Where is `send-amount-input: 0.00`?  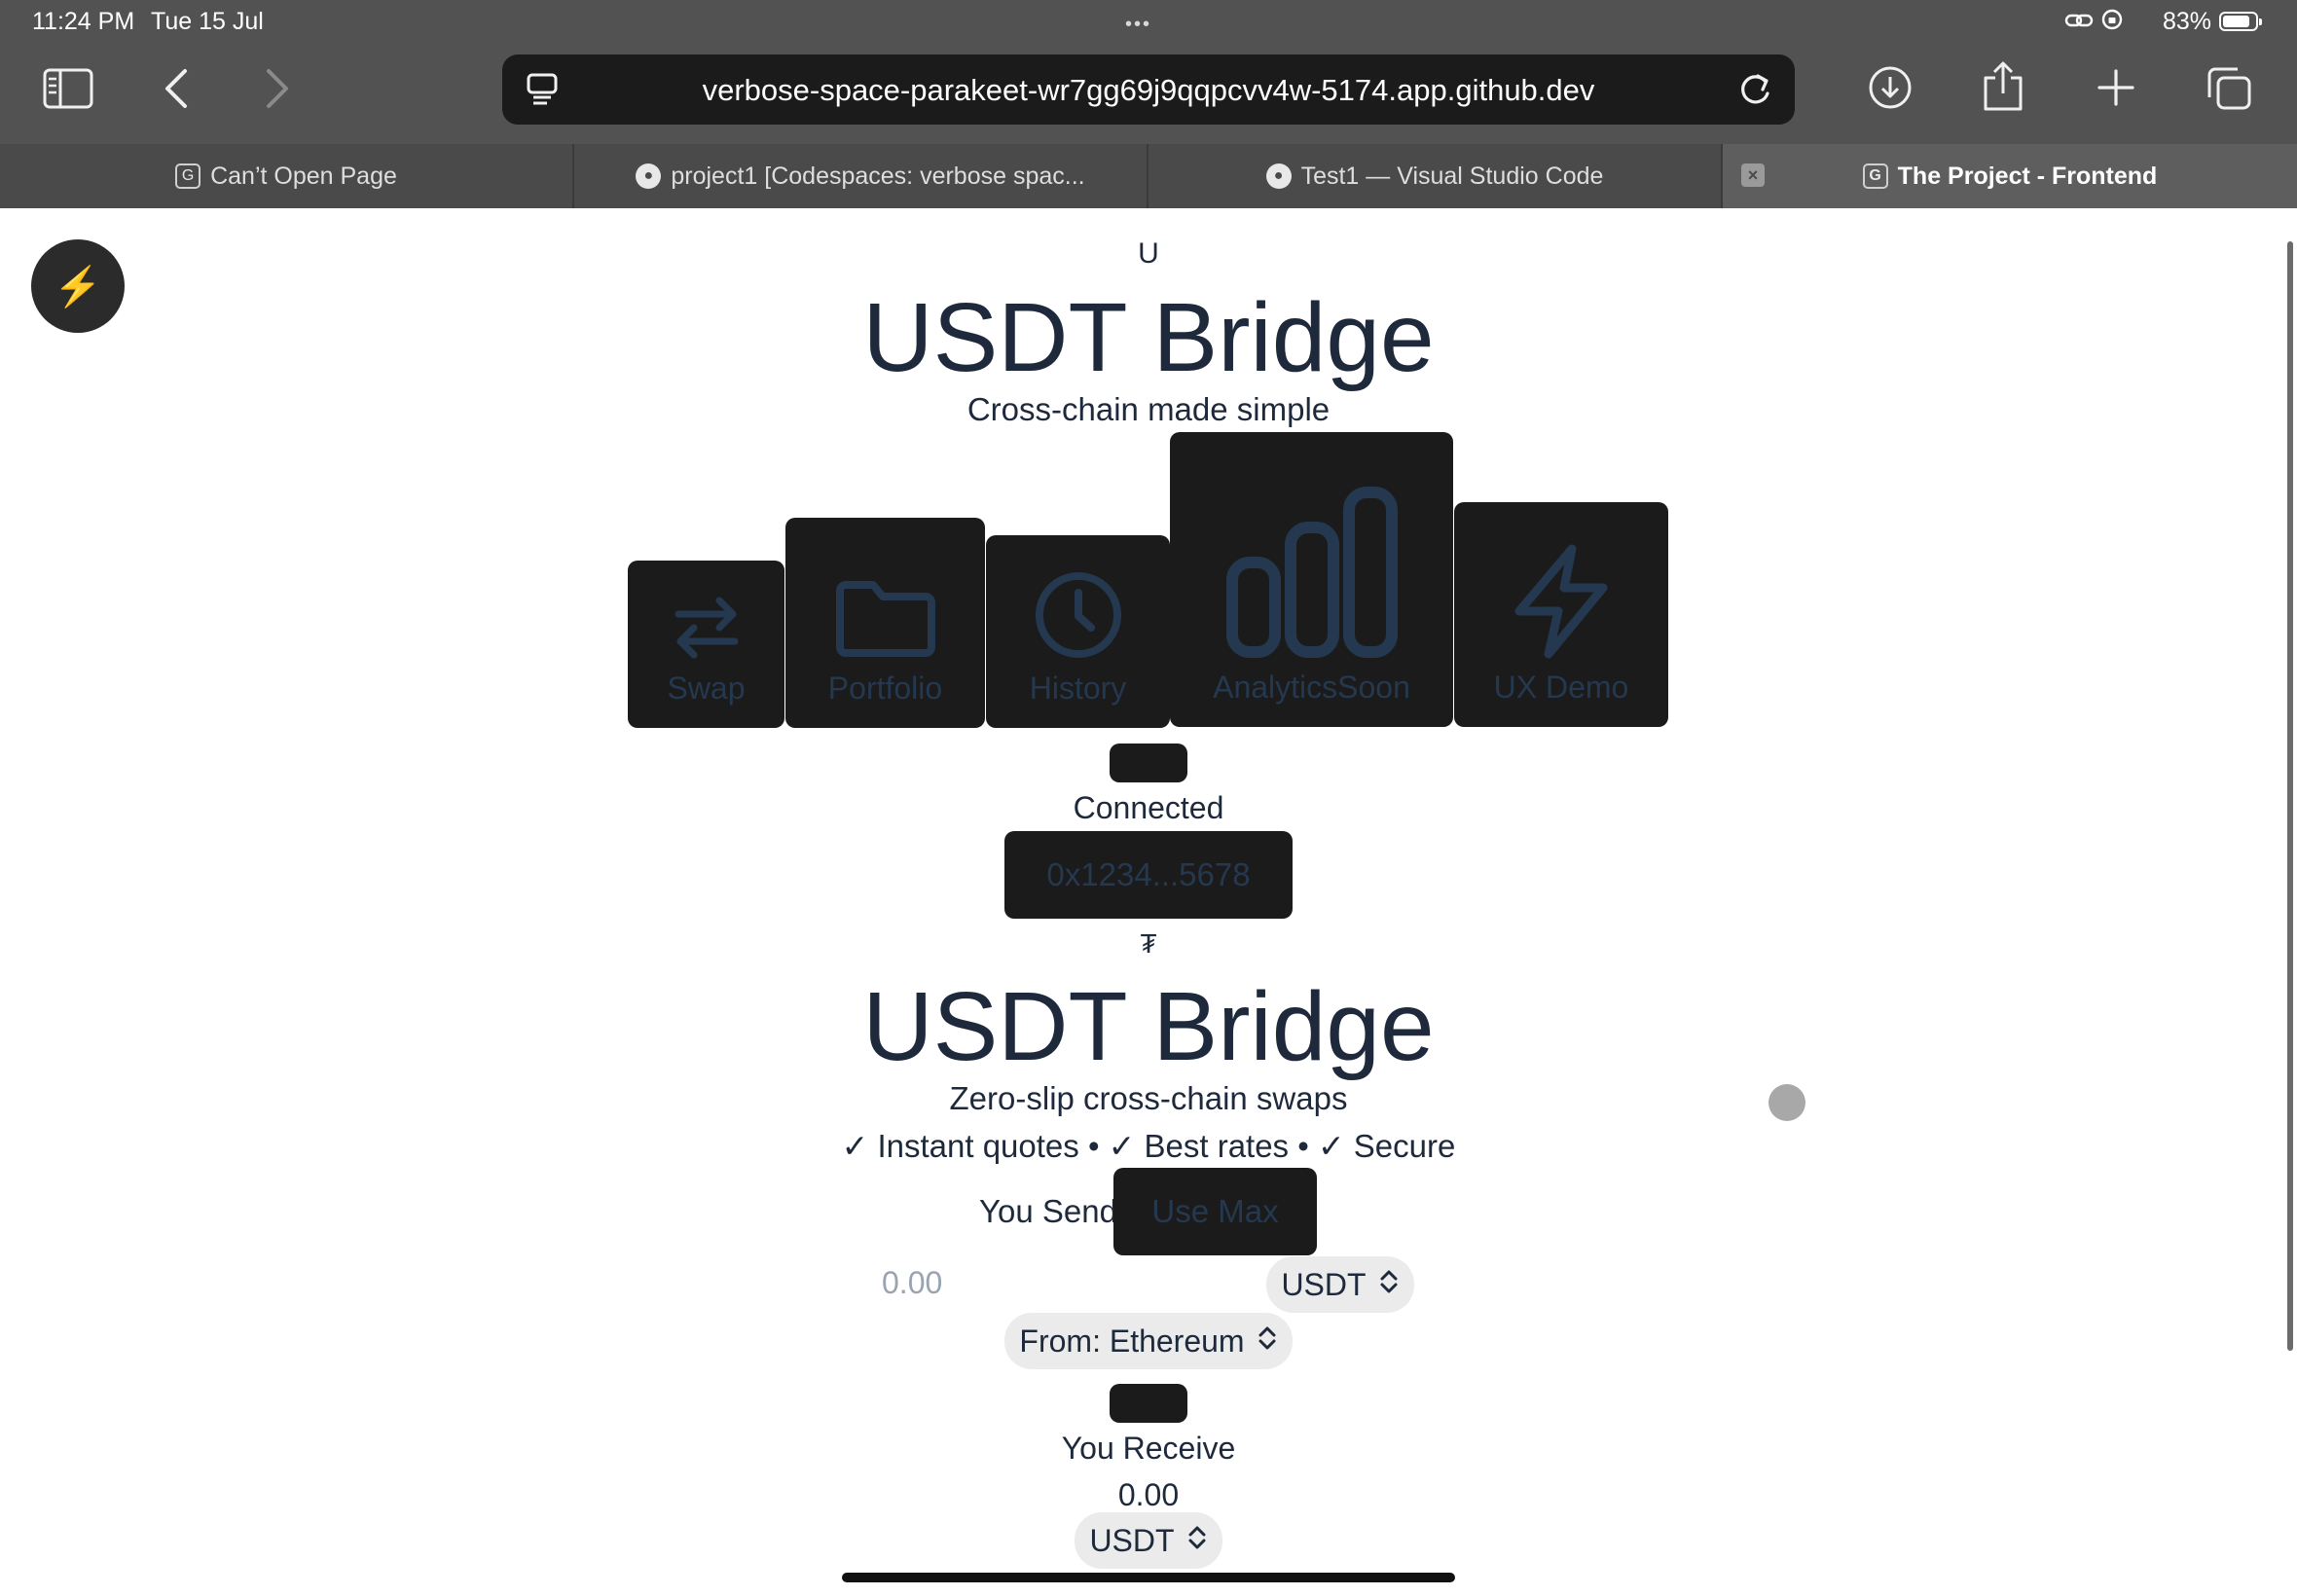
send-amount-input: 0.00 is located at coordinates (912, 1283).